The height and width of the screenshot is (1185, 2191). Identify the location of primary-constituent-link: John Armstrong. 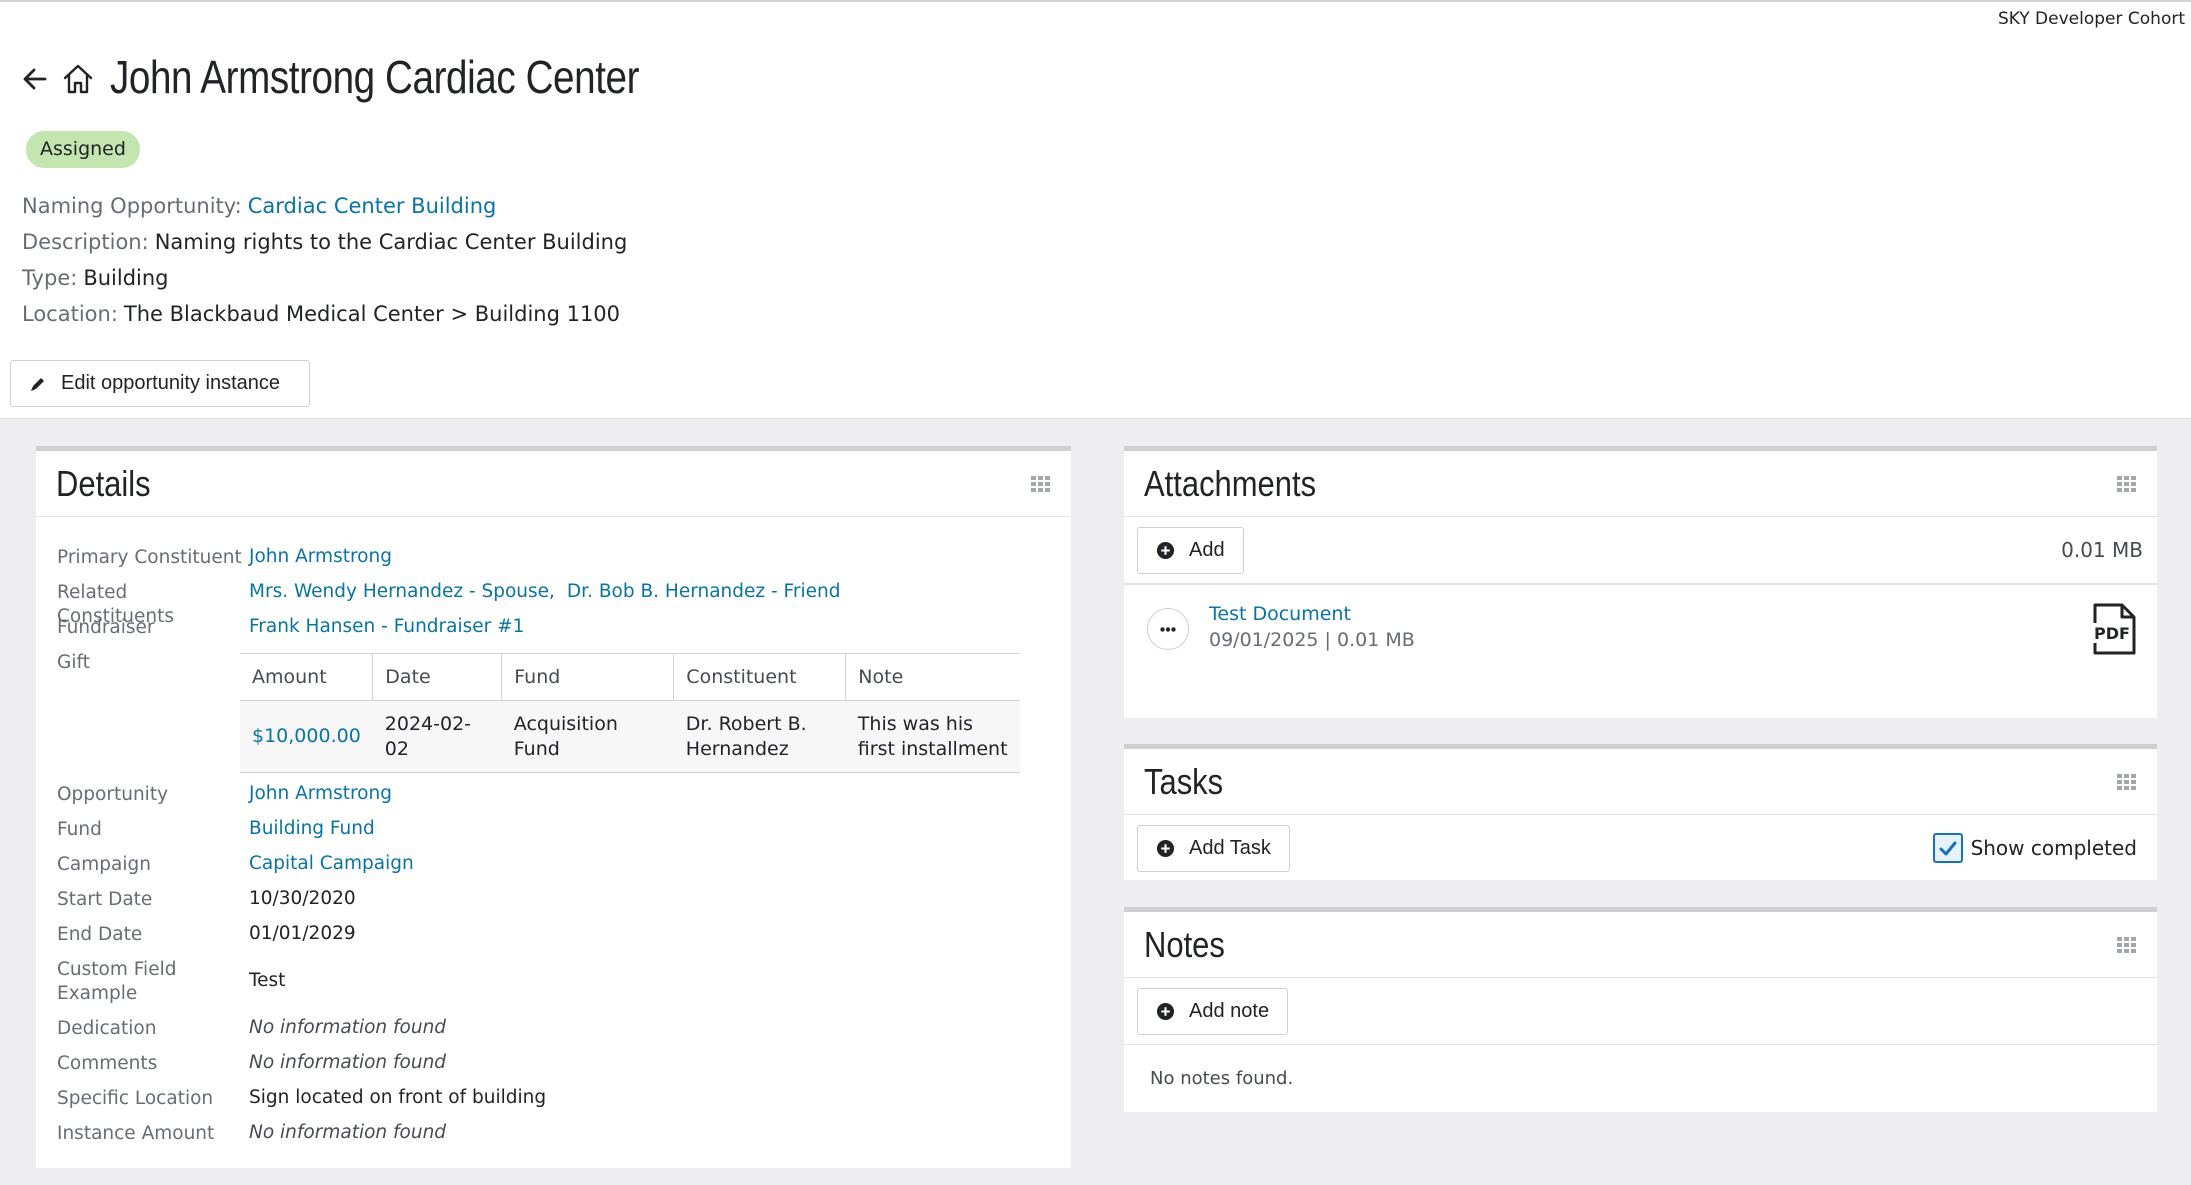
(320, 556).